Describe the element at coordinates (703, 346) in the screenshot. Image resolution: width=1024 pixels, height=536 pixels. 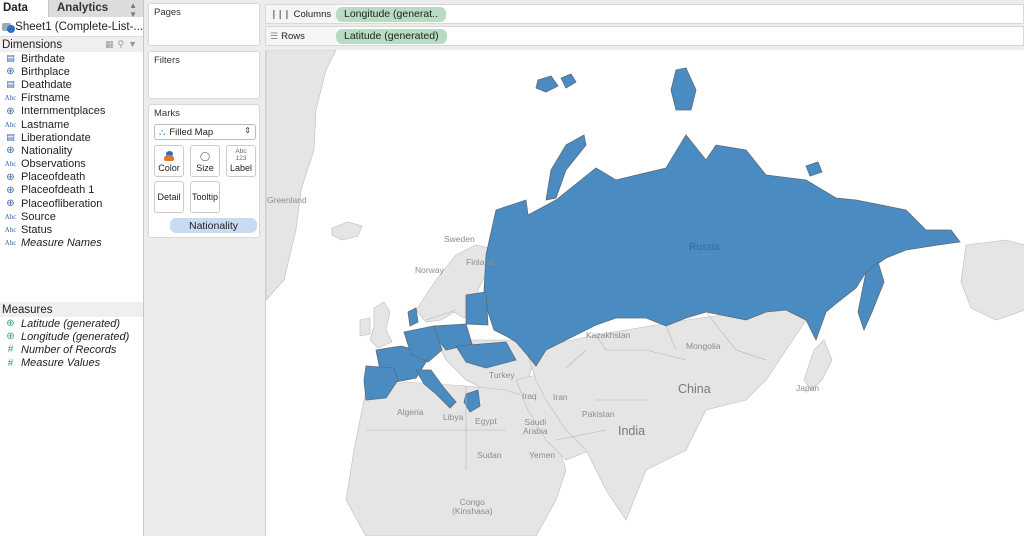
I see `label-mongolia: Mongolia` at that location.